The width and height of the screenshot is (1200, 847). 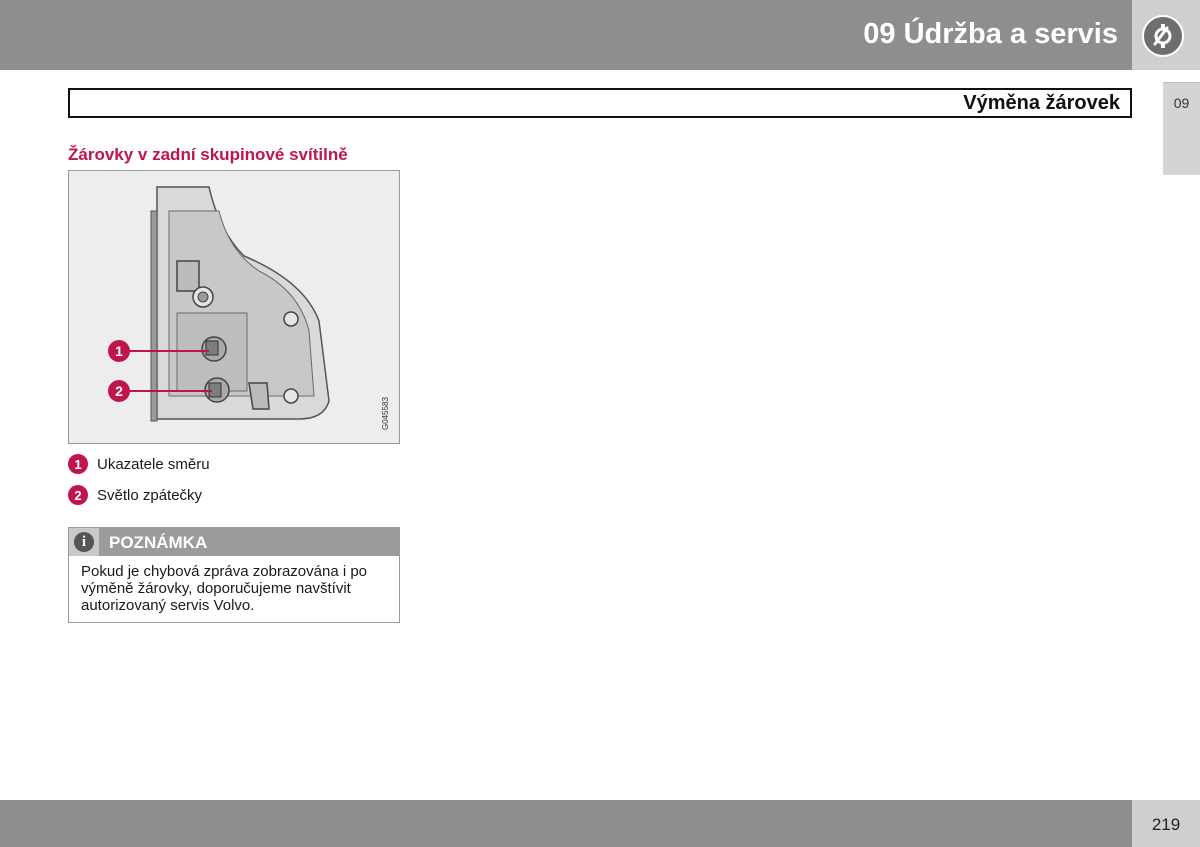 What do you see at coordinates (249, 308) in the screenshot?
I see `tail-light-illustration: 1 2 G045583` at bounding box center [249, 308].